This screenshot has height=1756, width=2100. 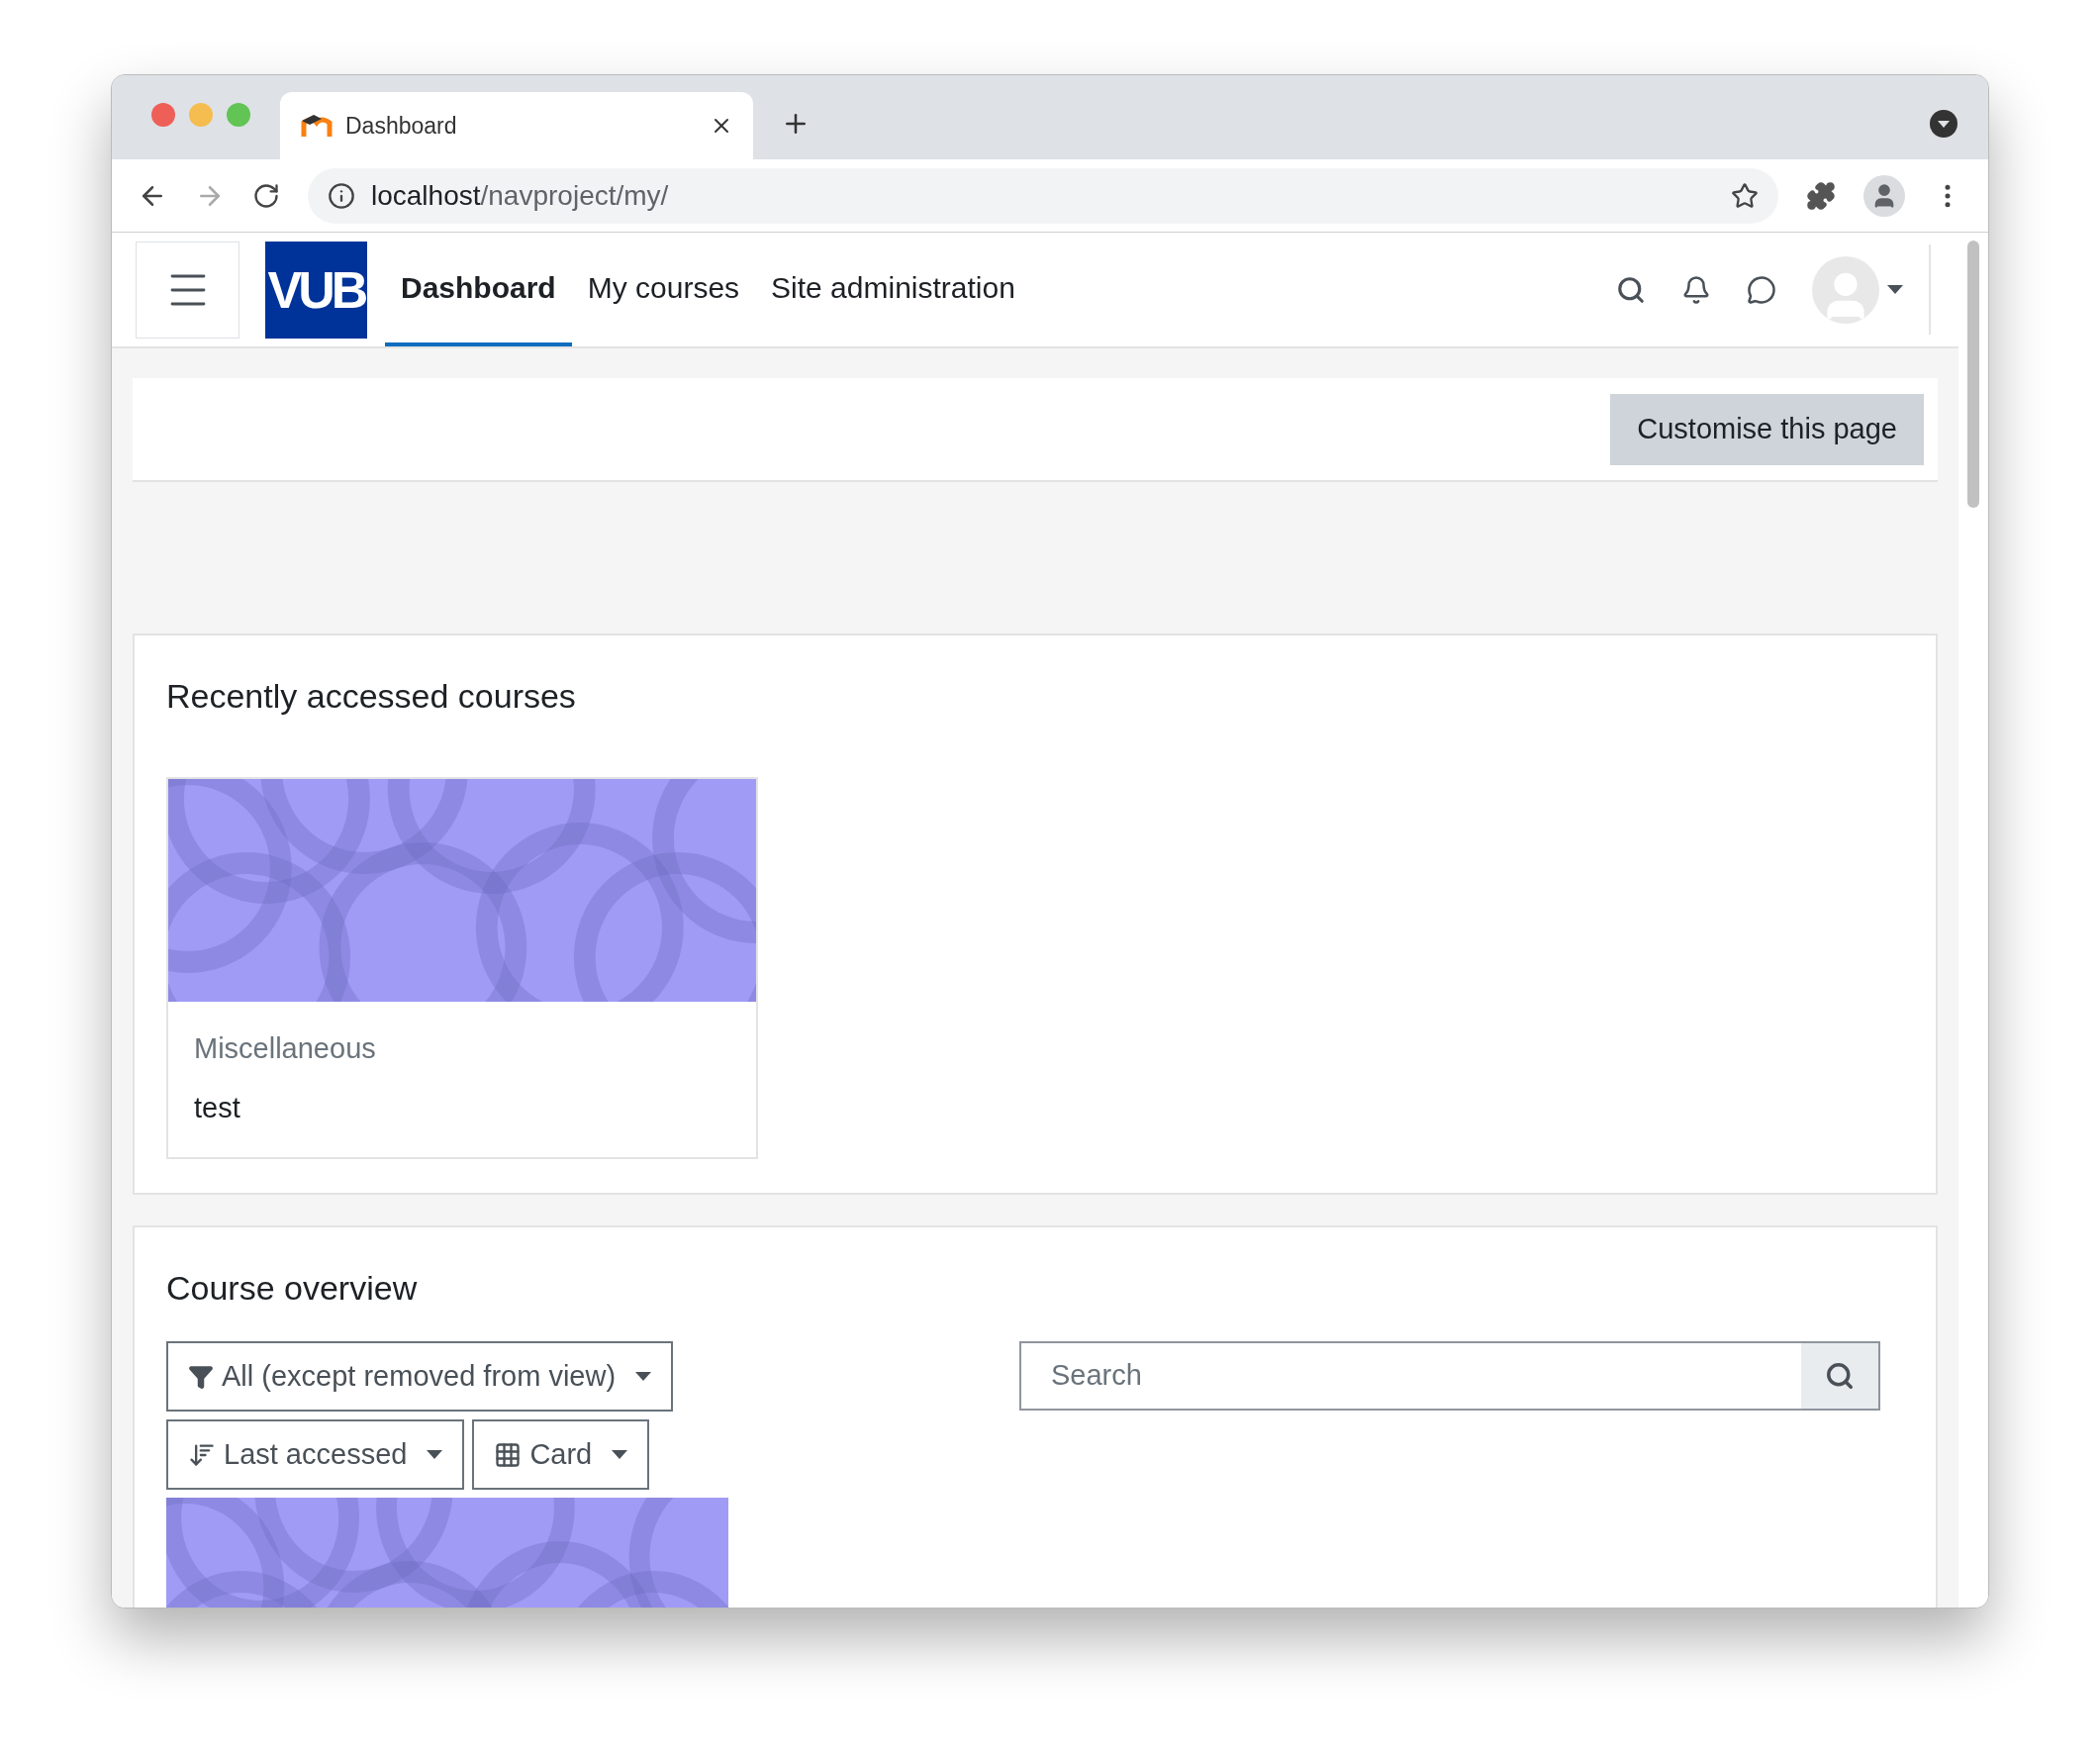 I want to click on nav-link: Site administration, so click(x=893, y=289).